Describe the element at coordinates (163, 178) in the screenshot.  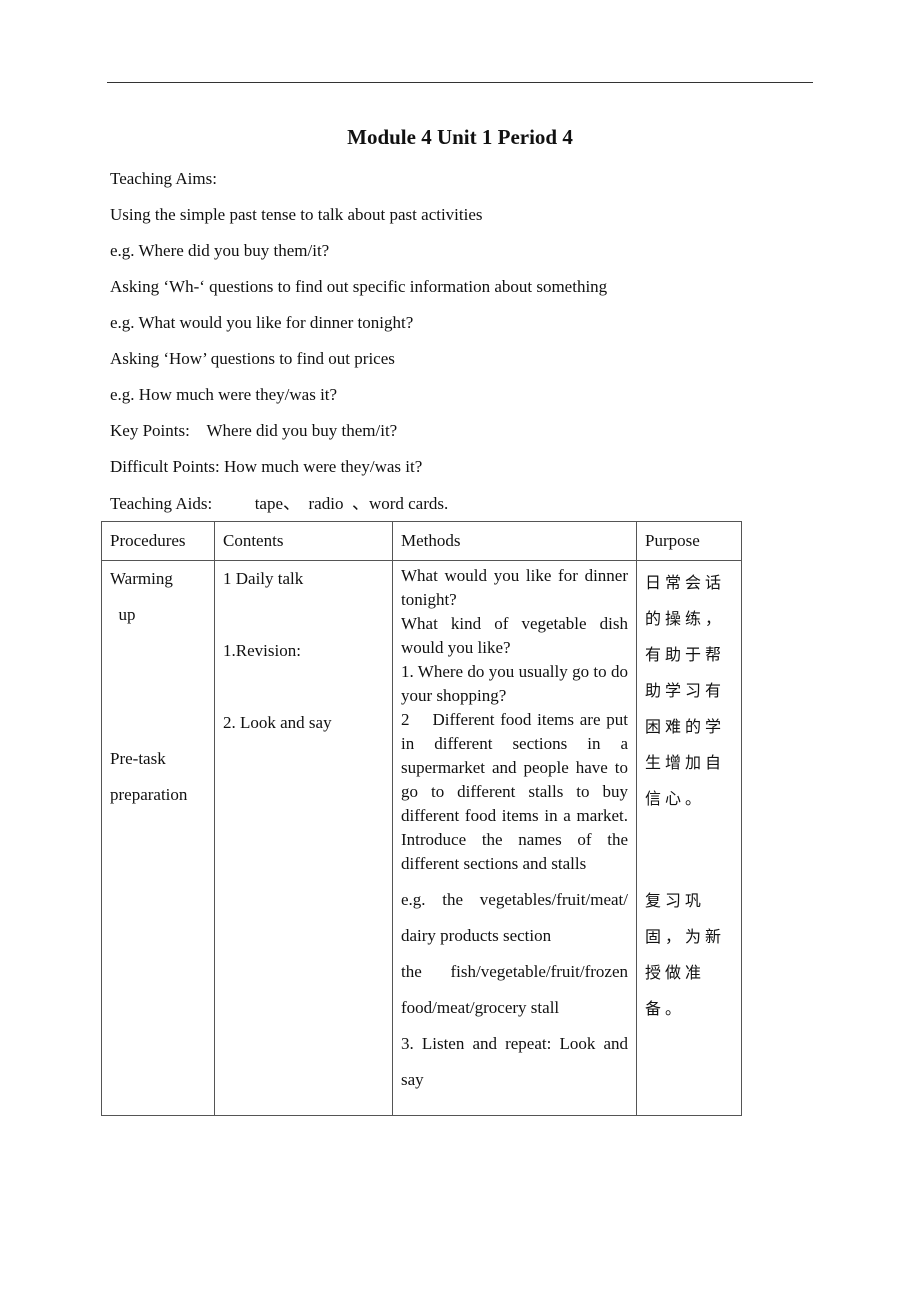
I see `teaching-aims-label: Teaching Aims:` at that location.